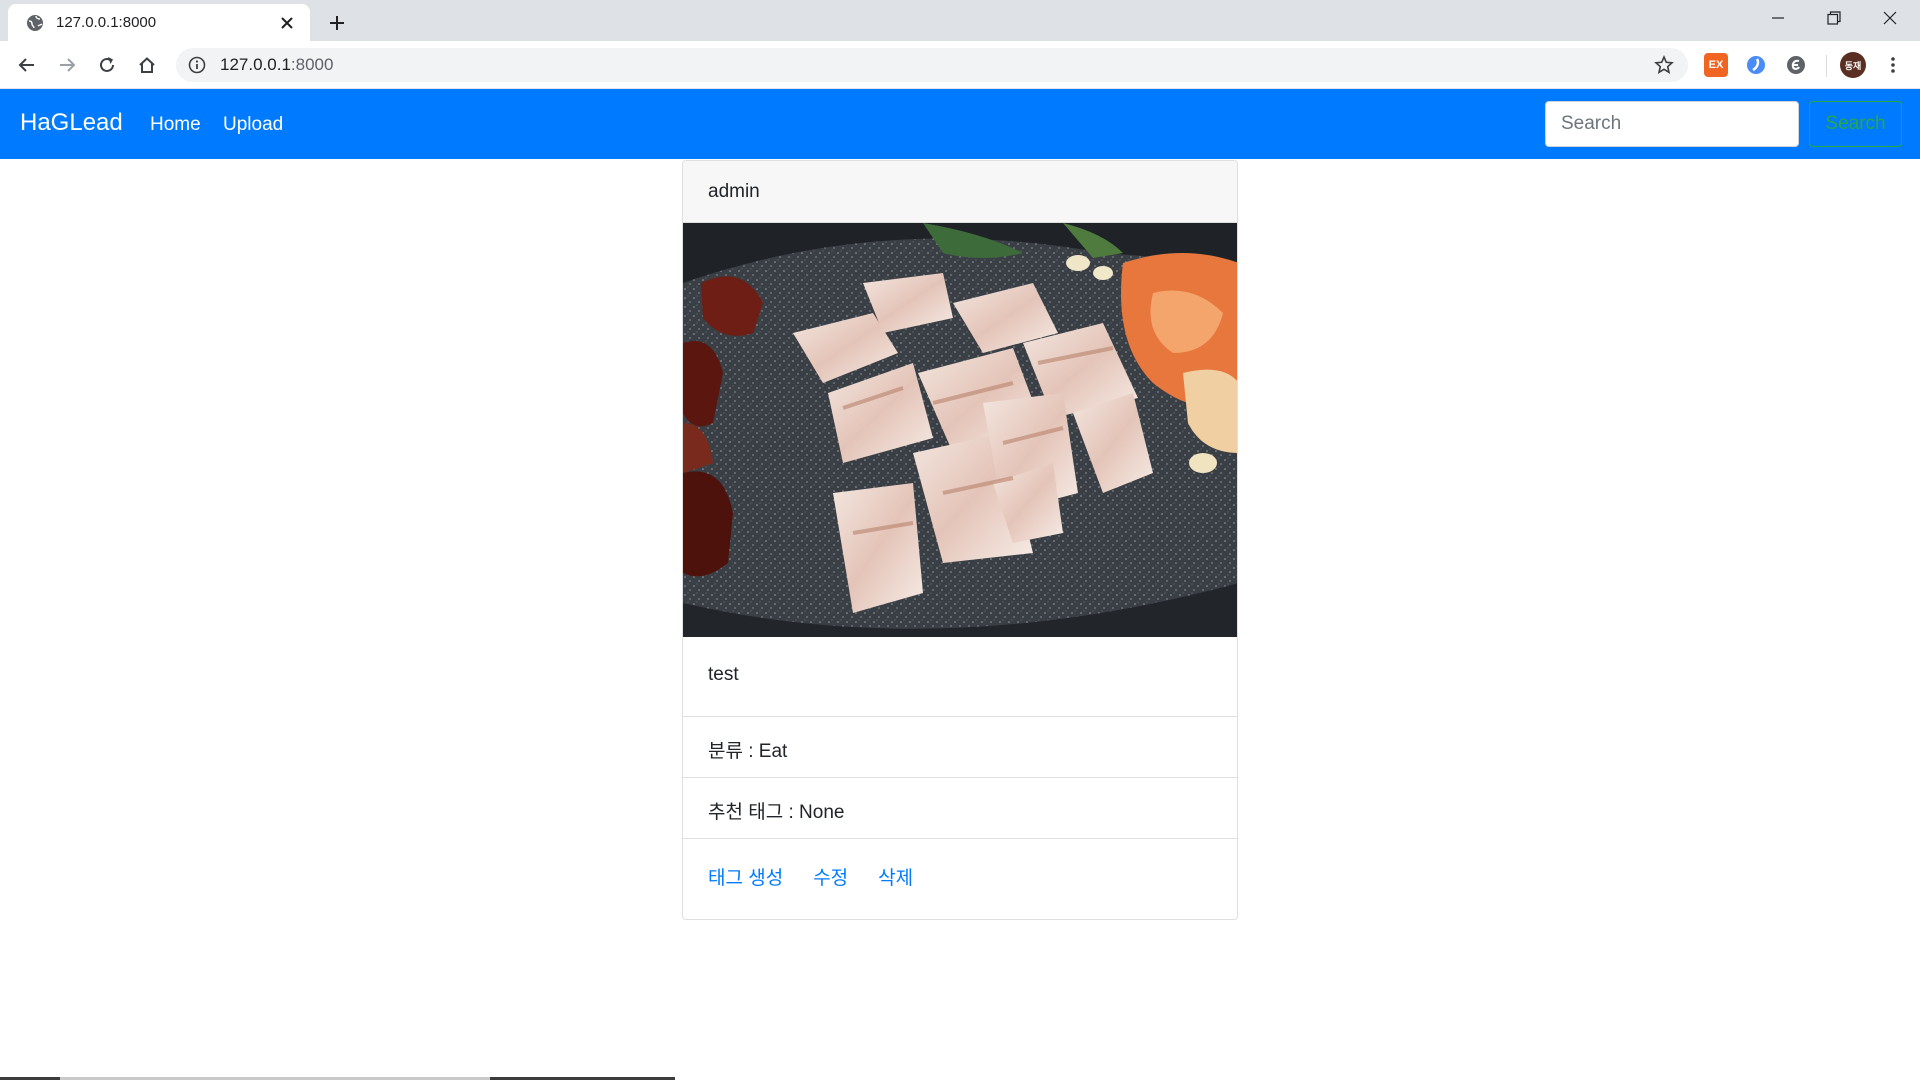  I want to click on site-info-icon, so click(197, 65).